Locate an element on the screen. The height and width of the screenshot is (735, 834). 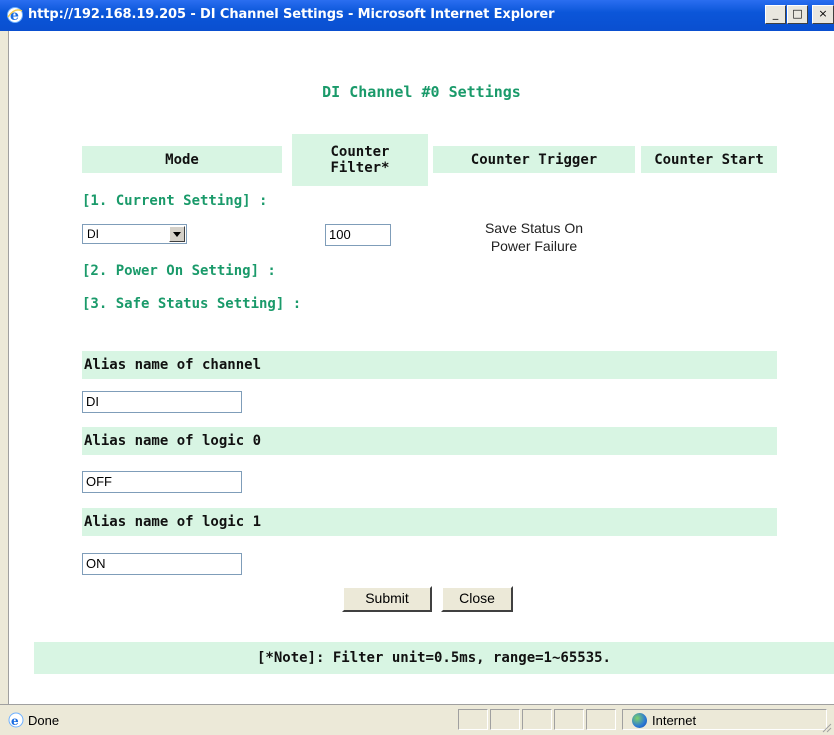
maximize-icon: □ is located at coordinates (797, 13).